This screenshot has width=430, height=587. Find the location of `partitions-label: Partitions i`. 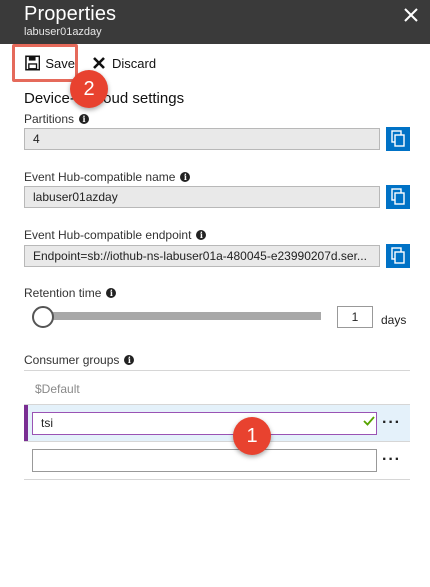

partitions-label: Partitions i is located at coordinates (57, 119).